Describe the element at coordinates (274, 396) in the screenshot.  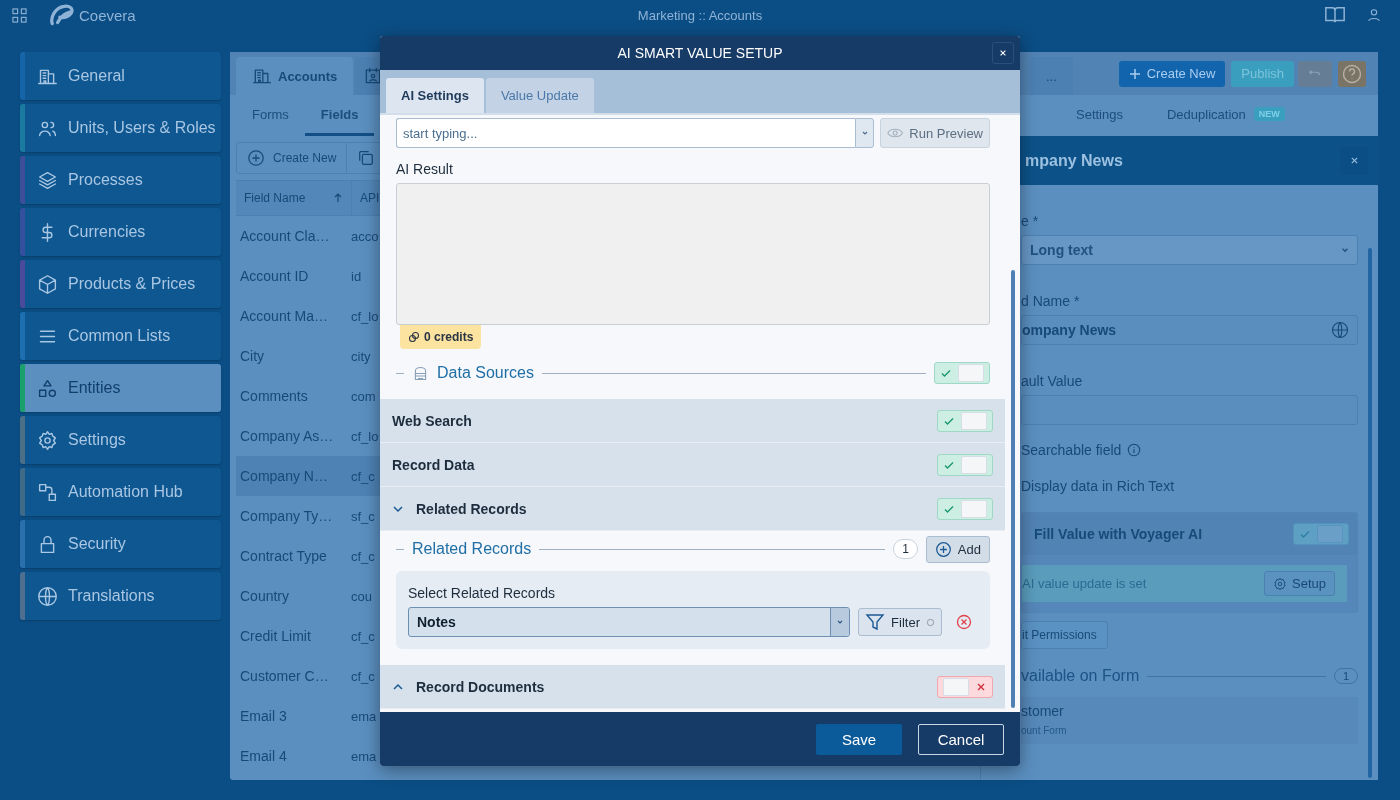
I see `table-cell-text: Comments` at that location.